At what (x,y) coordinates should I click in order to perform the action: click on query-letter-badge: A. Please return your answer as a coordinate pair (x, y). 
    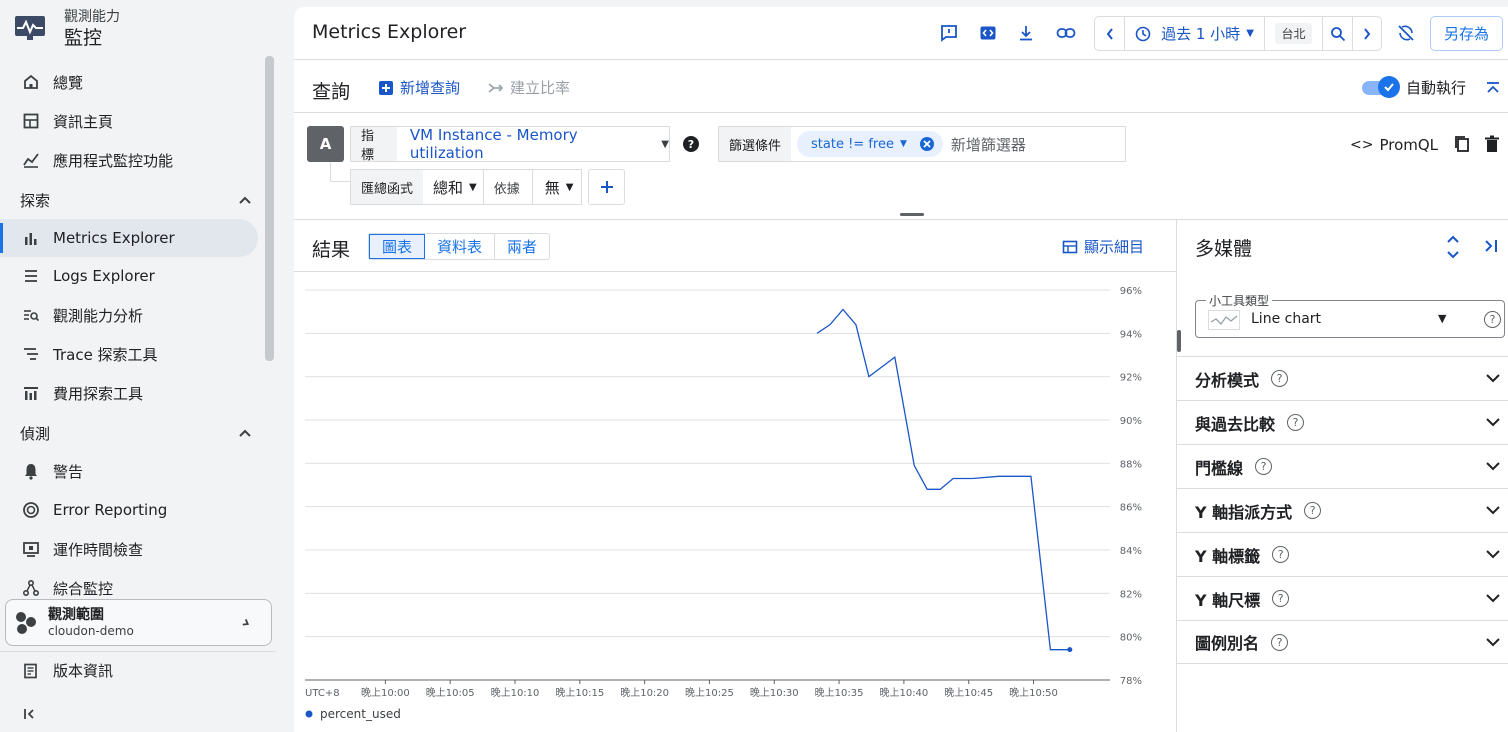
    Looking at the image, I should click on (325, 144).